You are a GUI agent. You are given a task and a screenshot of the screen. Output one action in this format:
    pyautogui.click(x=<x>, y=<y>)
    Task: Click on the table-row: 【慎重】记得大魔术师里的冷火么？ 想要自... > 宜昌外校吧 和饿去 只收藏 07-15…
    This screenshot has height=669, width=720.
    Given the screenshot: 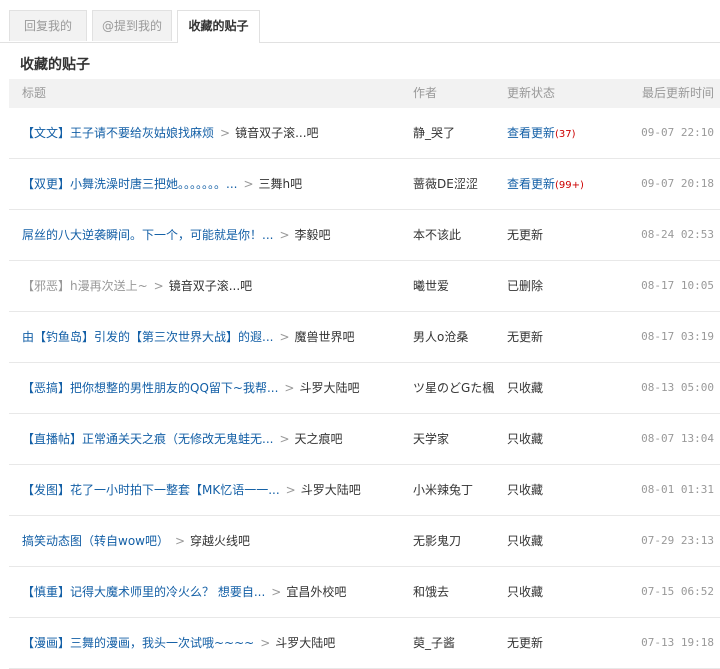 What is the action you would take?
    pyautogui.click(x=364, y=592)
    